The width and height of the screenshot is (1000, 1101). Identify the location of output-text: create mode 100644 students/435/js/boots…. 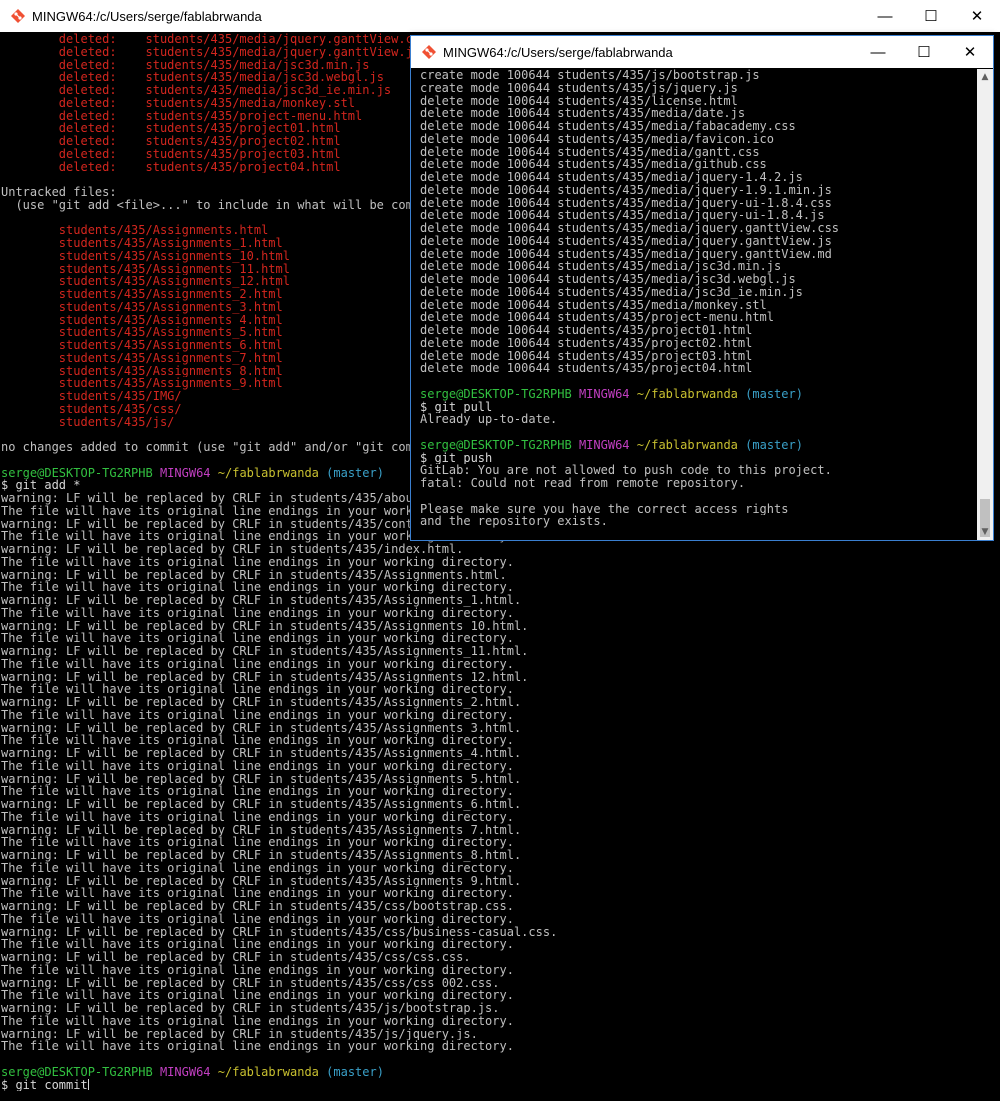
(590, 75).